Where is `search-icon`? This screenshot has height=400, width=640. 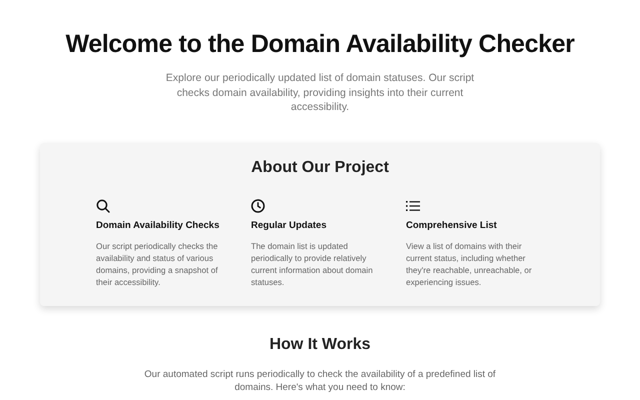
search-icon is located at coordinates (103, 205).